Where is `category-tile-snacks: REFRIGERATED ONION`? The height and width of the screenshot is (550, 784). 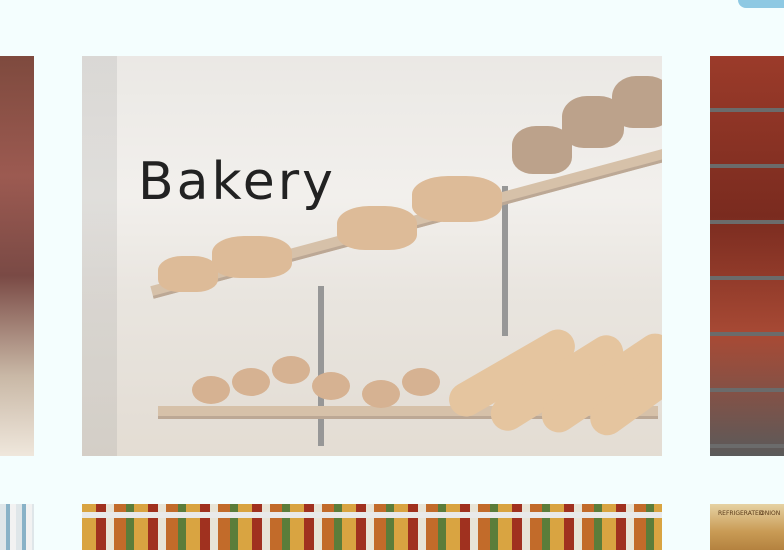 category-tile-snacks: REFRIGERATED ONION is located at coordinates (747, 527).